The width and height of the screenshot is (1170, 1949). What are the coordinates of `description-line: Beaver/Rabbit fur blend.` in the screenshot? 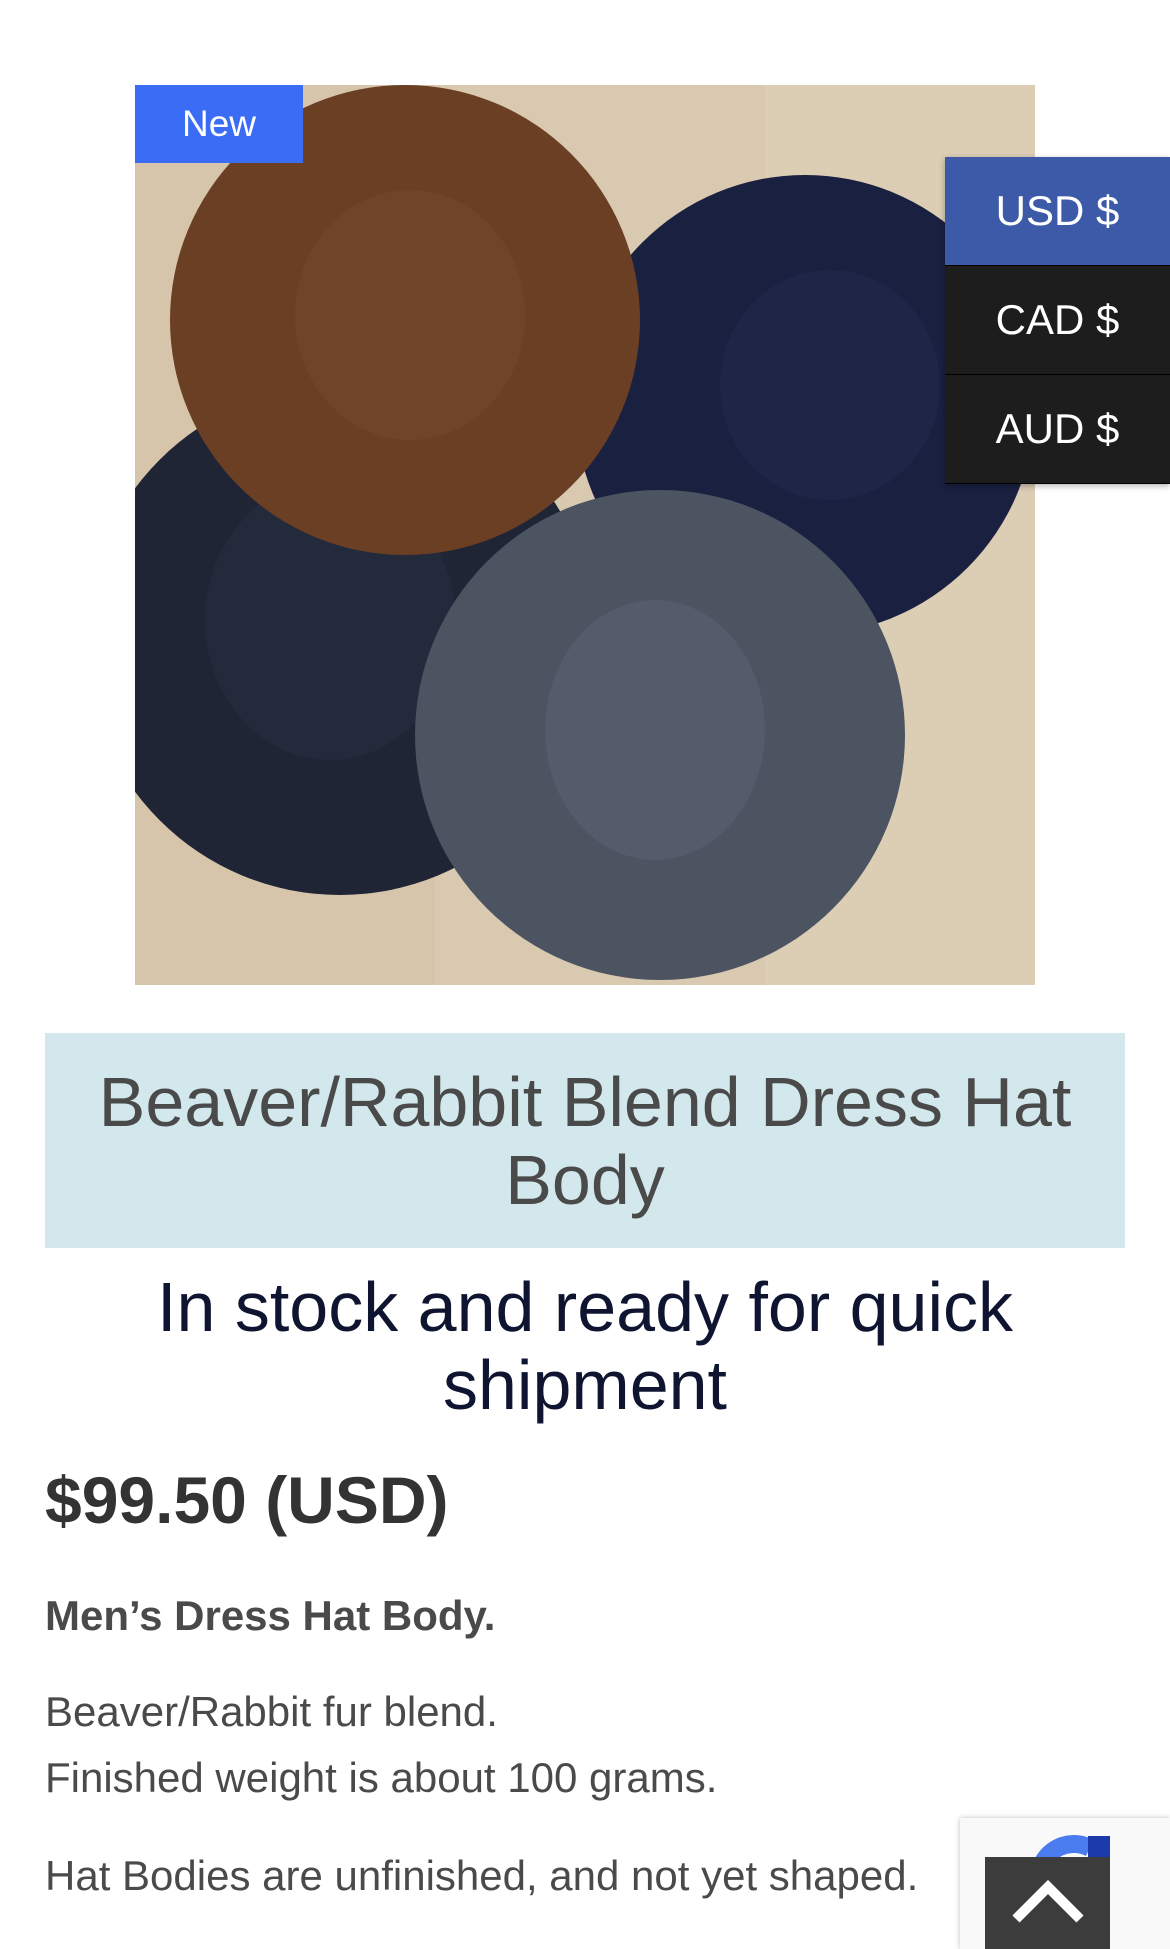 It's located at (271, 1711).